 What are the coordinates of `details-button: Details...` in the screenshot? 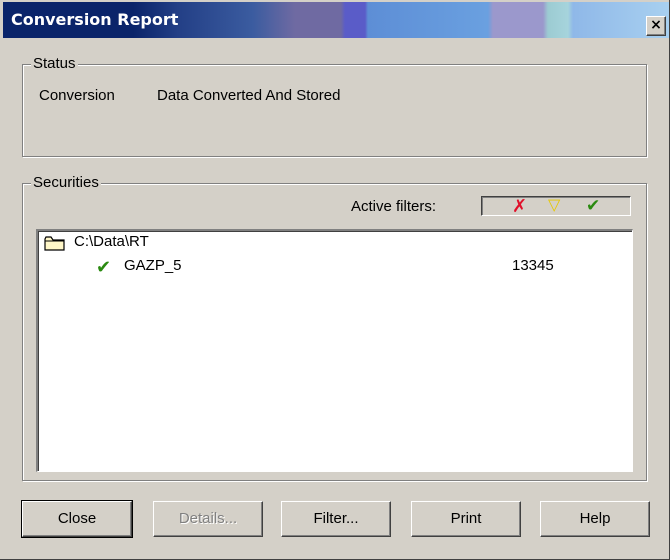 It's located at (208, 519).